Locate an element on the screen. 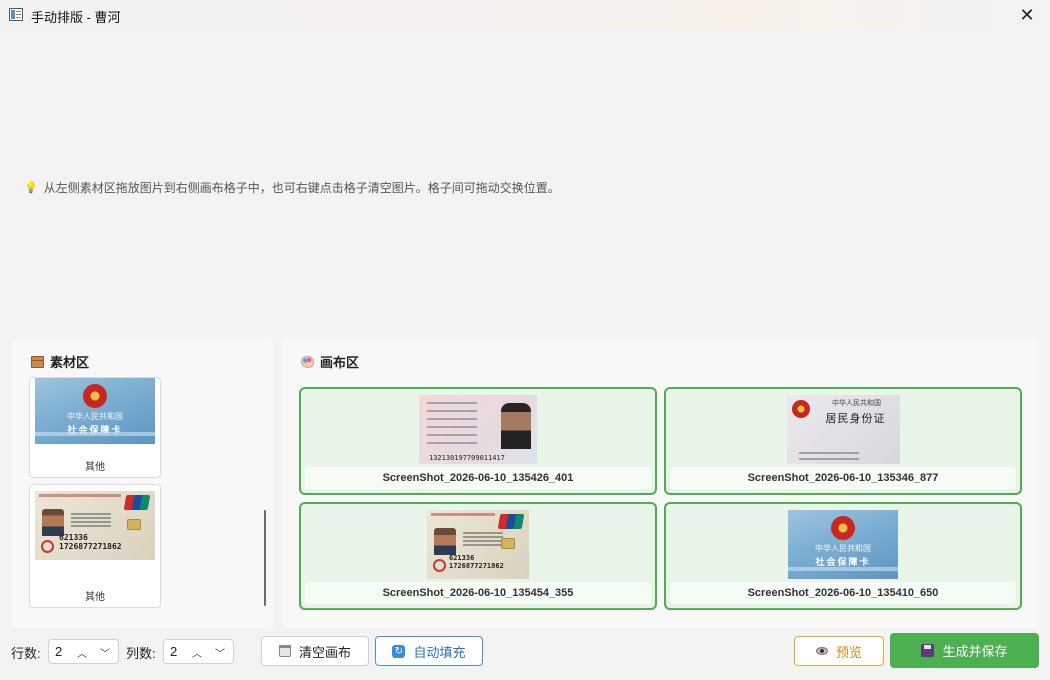 The image size is (1050, 680). cell-label: ScreenShot_2026-06-10_135426_401 is located at coordinates (478, 478).